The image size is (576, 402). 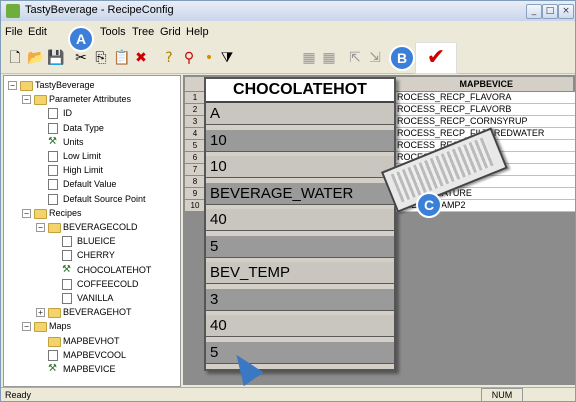 What do you see at coordinates (288, 394) in the screenshot?
I see `status-bar: Ready NUM` at bounding box center [288, 394].